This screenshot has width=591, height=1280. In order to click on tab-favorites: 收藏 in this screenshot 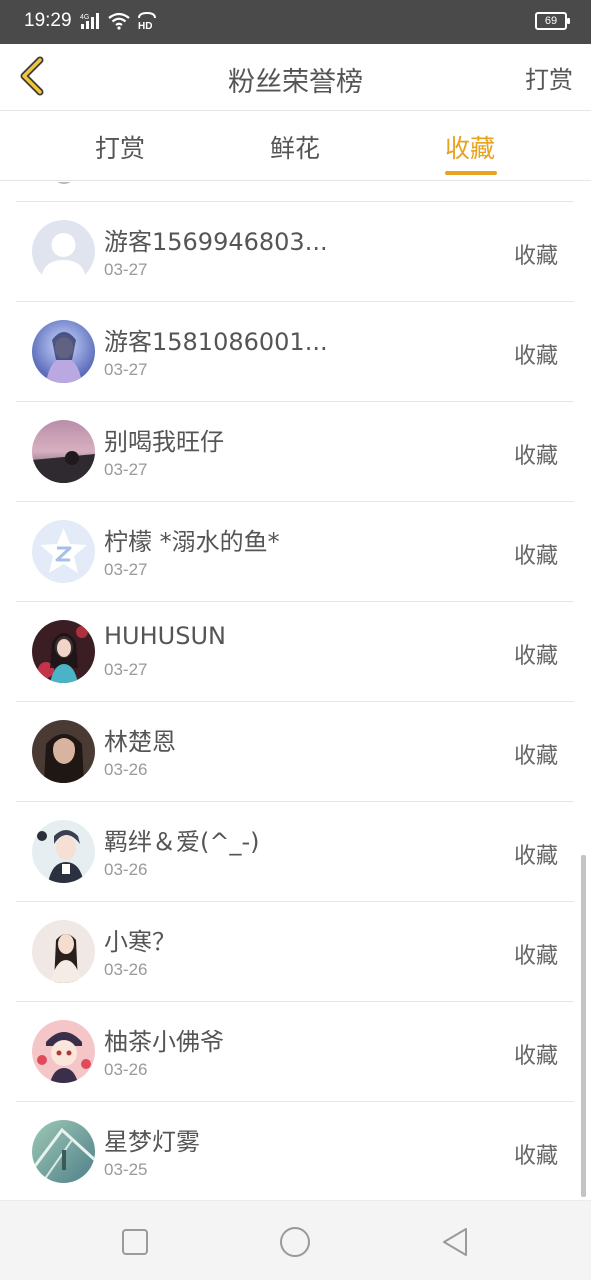, I will do `click(470, 147)`.